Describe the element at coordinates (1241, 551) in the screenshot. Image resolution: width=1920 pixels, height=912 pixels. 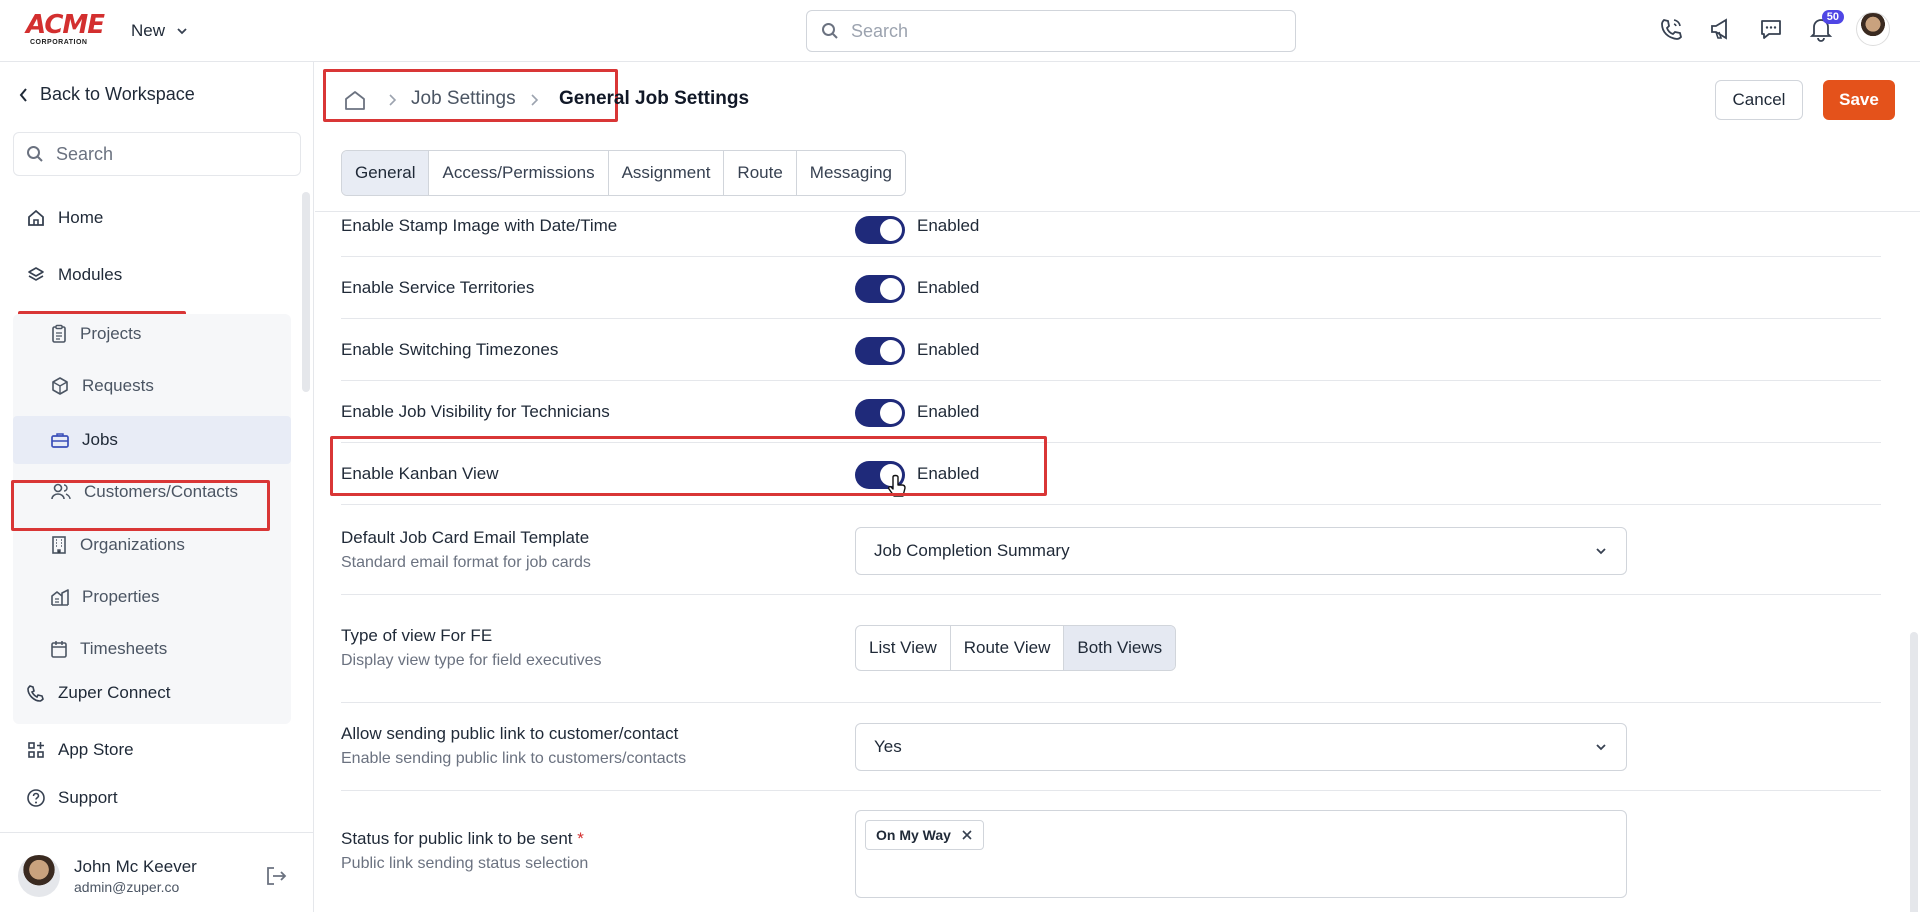
I see `email-template-select: Job Completion Summary` at that location.